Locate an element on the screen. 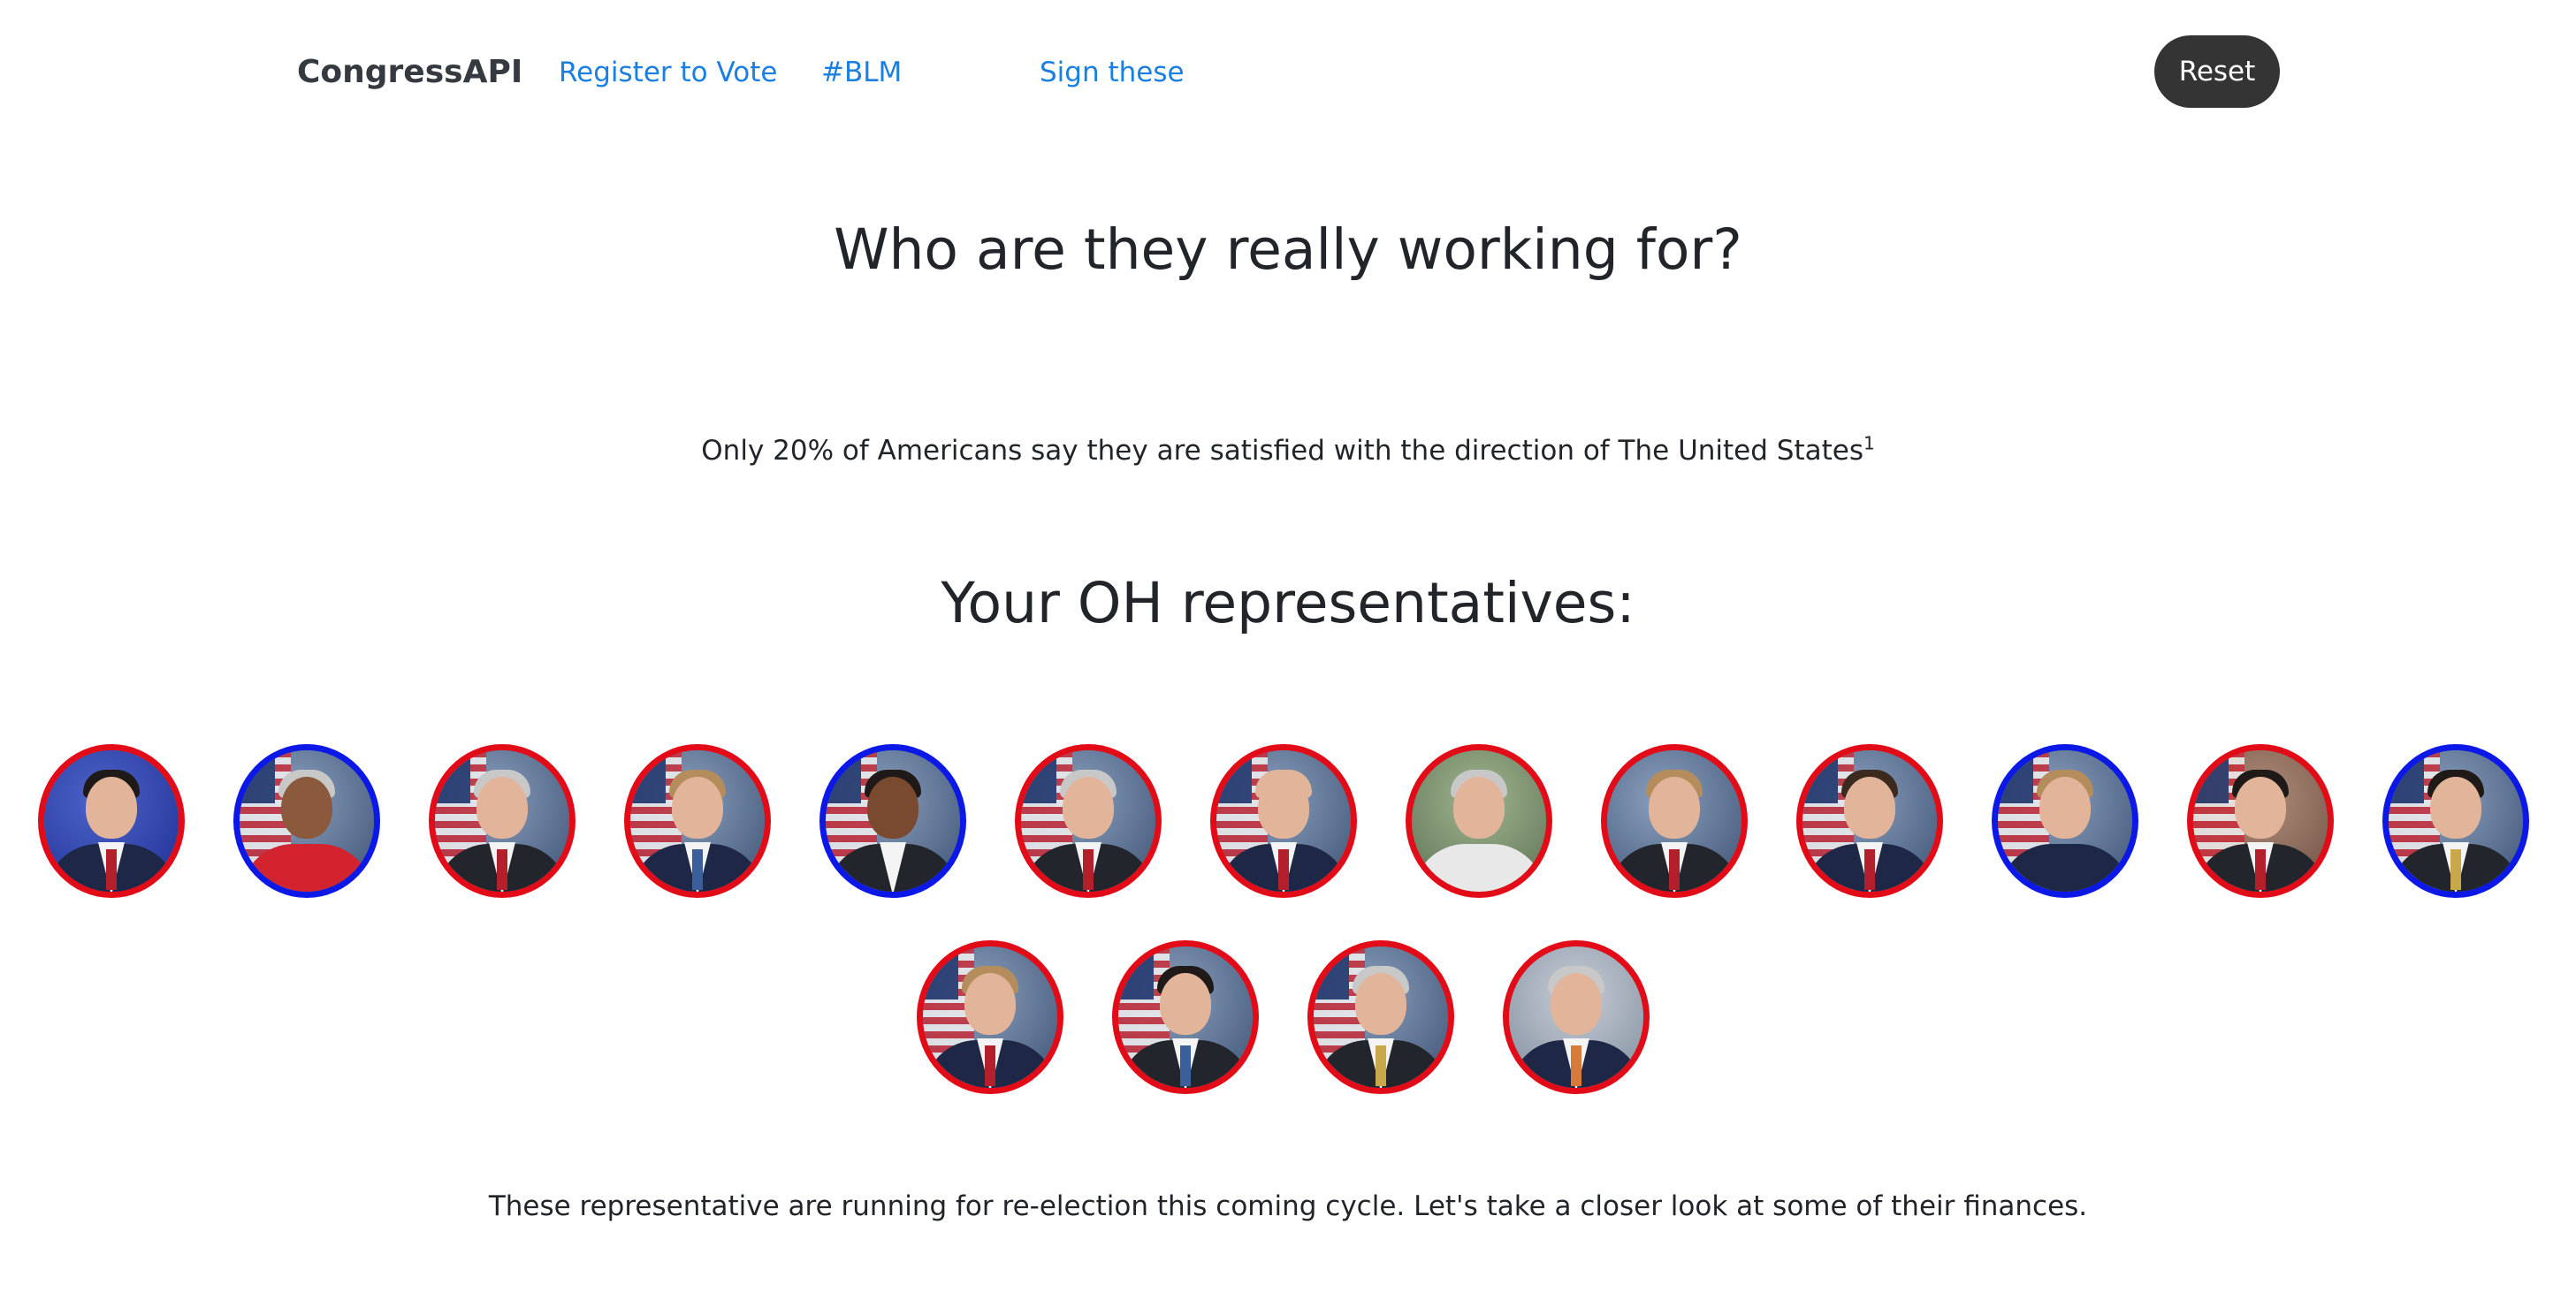  nav-link-sign-these: Sign these is located at coordinates (1112, 72).